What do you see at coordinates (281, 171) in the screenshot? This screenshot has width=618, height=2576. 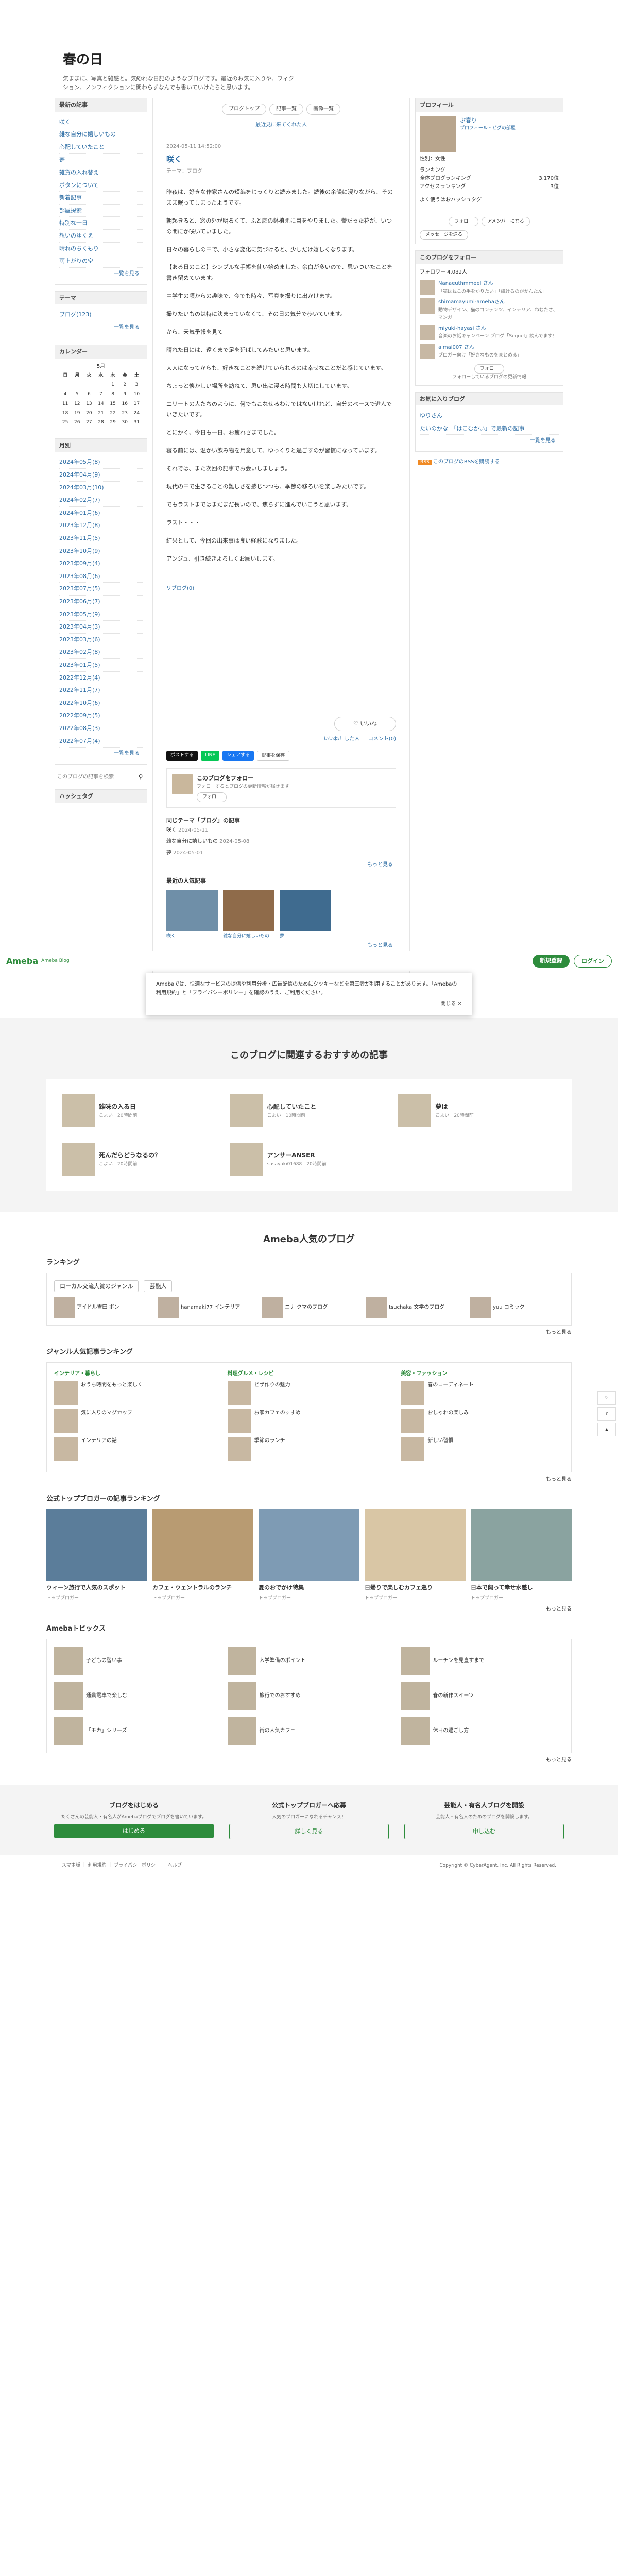 I see `entry-theme: テーマ：ブログ` at bounding box center [281, 171].